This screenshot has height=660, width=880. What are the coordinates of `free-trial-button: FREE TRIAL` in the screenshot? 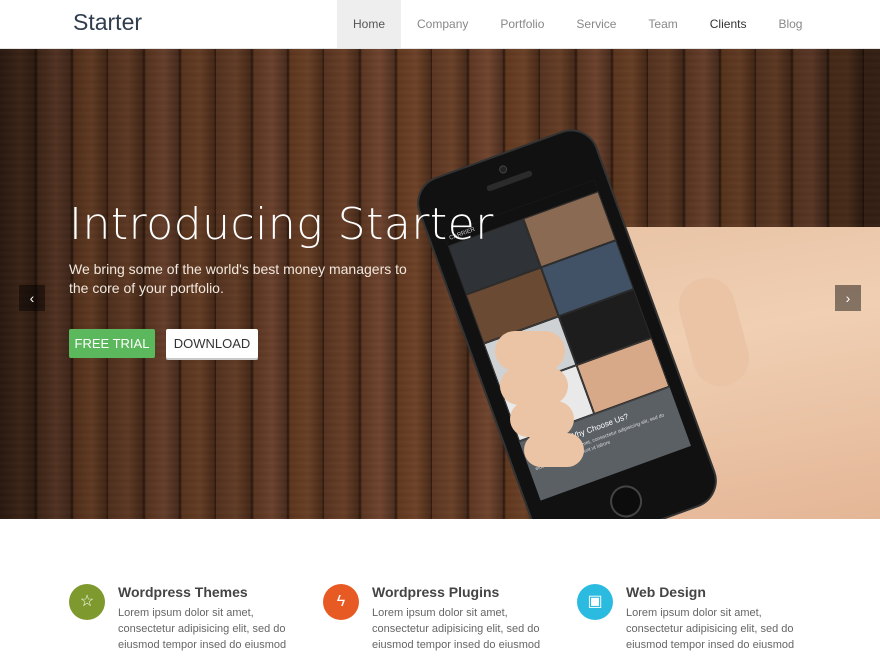 It's located at (112, 343).